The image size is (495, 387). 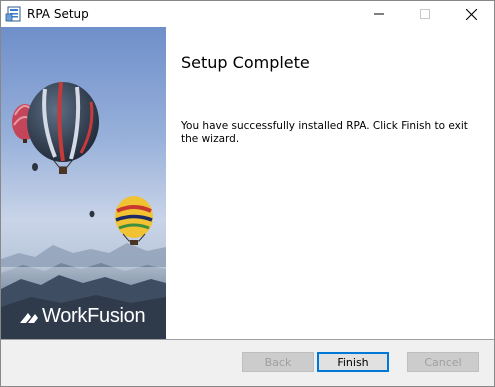 I want to click on maximize-button, so click(x=425, y=14).